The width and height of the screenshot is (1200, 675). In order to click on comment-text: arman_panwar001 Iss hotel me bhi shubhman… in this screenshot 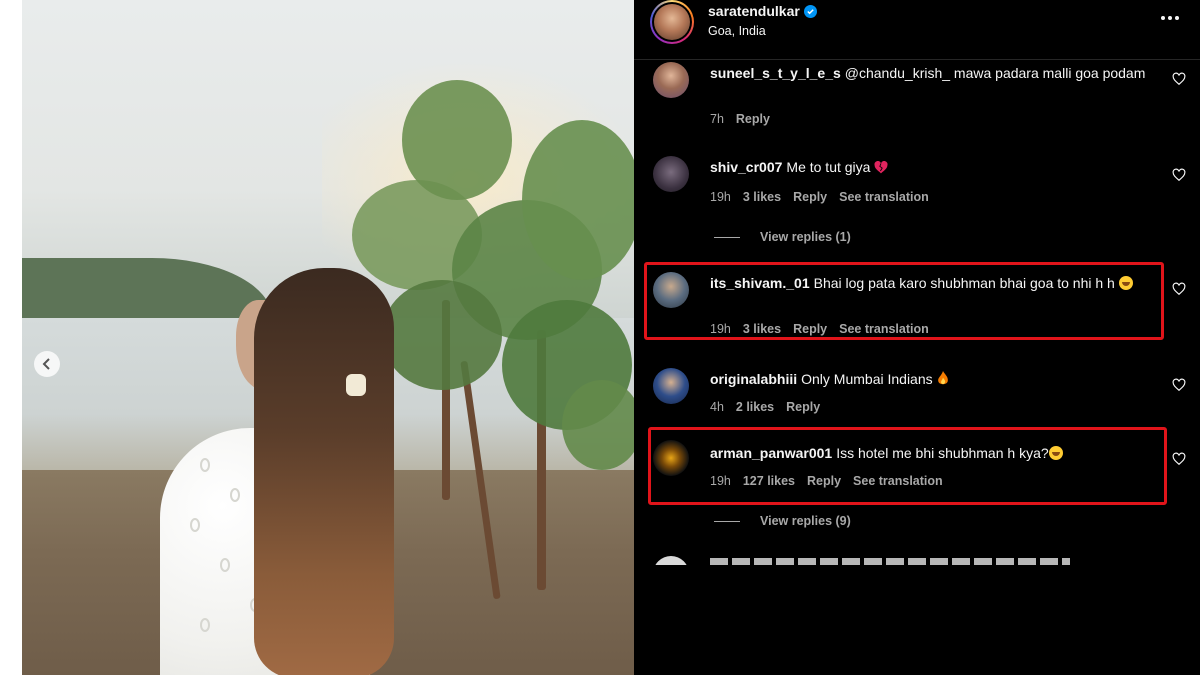, I will do `click(930, 453)`.